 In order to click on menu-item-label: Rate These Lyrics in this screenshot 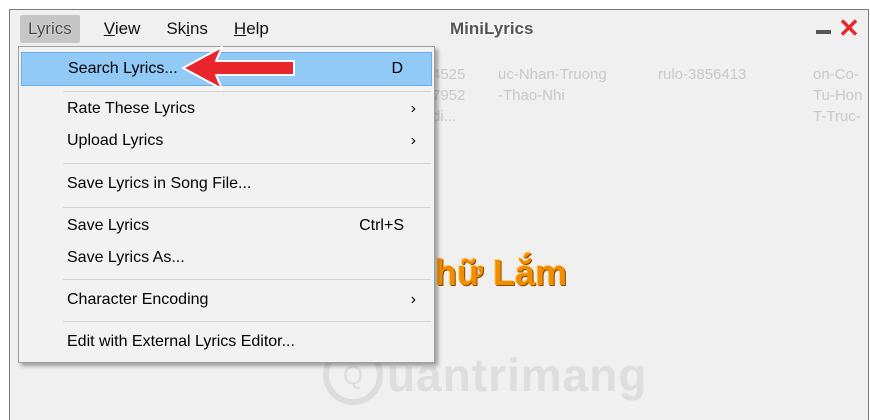, I will do `click(131, 108)`.